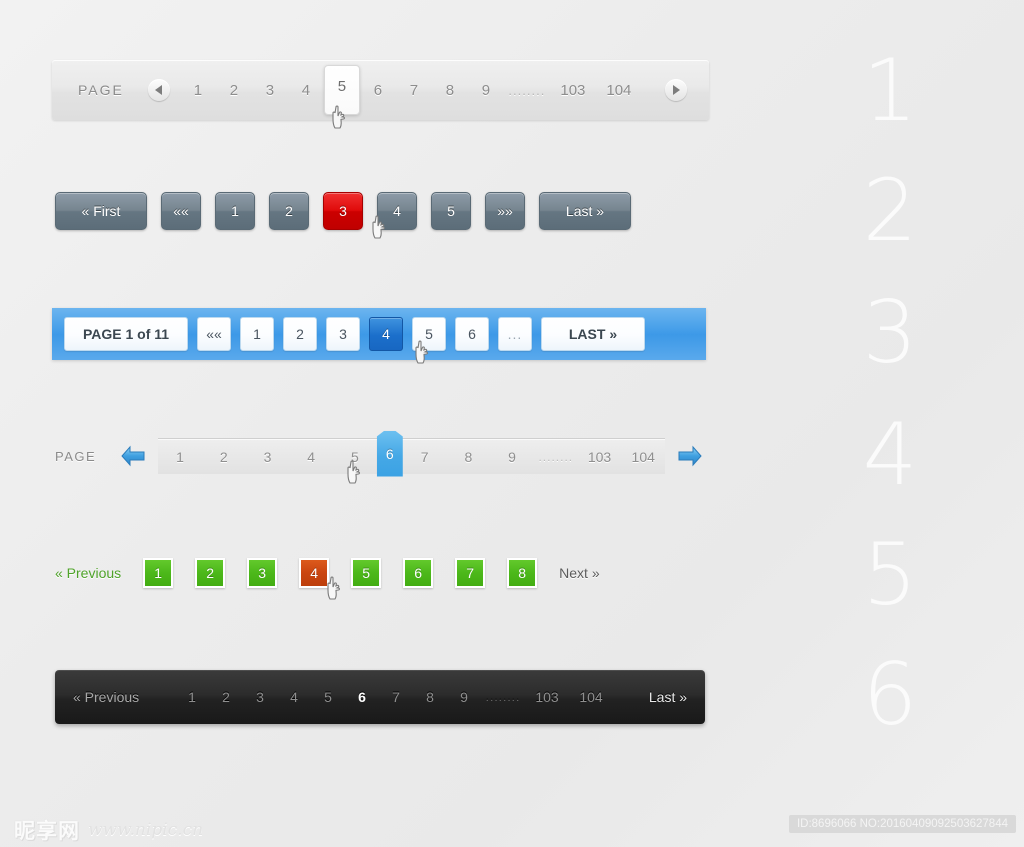 The height and width of the screenshot is (847, 1024). Describe the element at coordinates (386, 334) in the screenshot. I see `page-button-active-blue: 4` at that location.